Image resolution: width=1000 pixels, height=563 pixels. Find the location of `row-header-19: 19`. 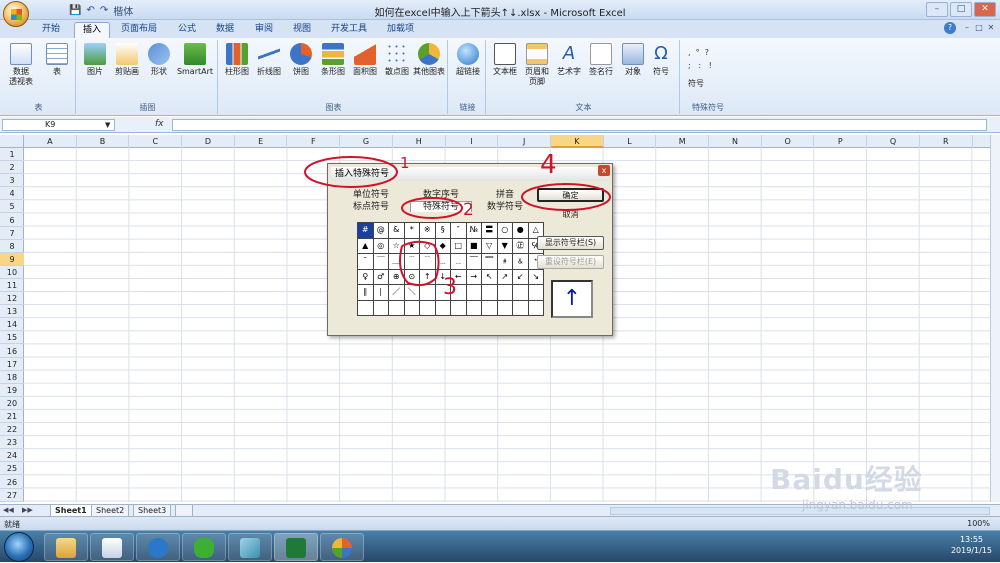

row-header-19: 19 is located at coordinates (12, 390).